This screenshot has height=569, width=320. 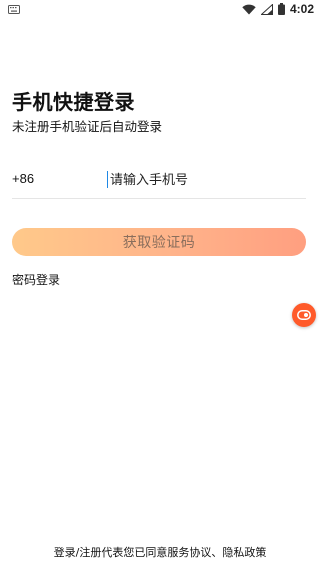 I want to click on status-time: 4:02, so click(x=301, y=9).